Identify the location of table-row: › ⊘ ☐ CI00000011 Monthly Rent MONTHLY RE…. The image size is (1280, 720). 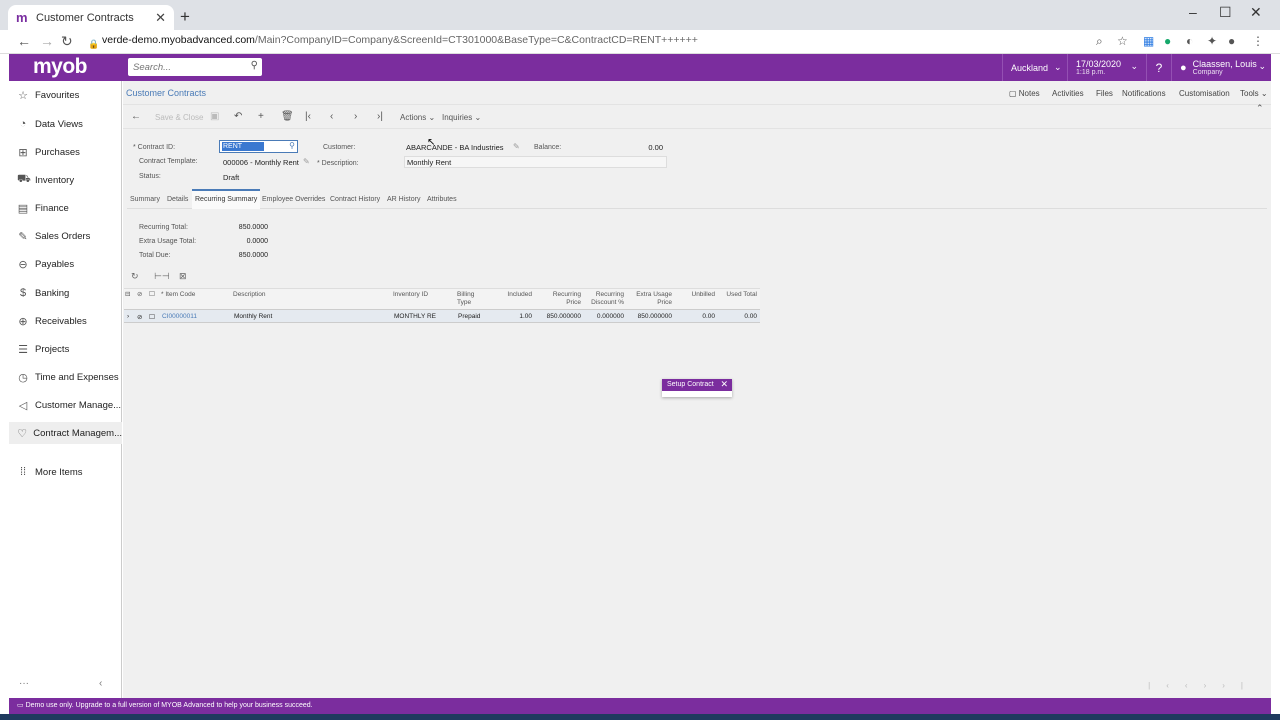
(442, 316).